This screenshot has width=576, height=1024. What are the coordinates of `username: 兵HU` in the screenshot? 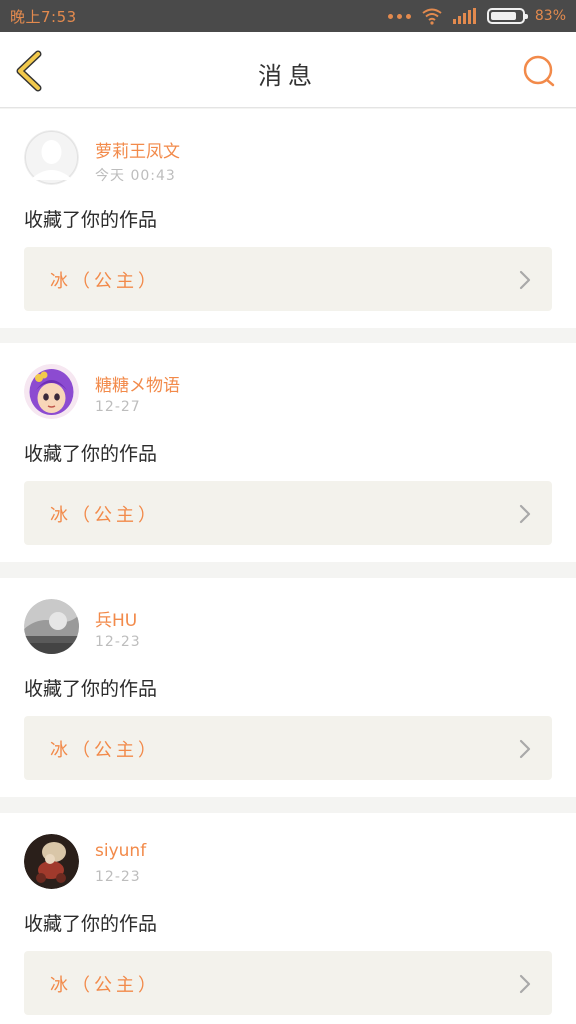 It's located at (116, 618).